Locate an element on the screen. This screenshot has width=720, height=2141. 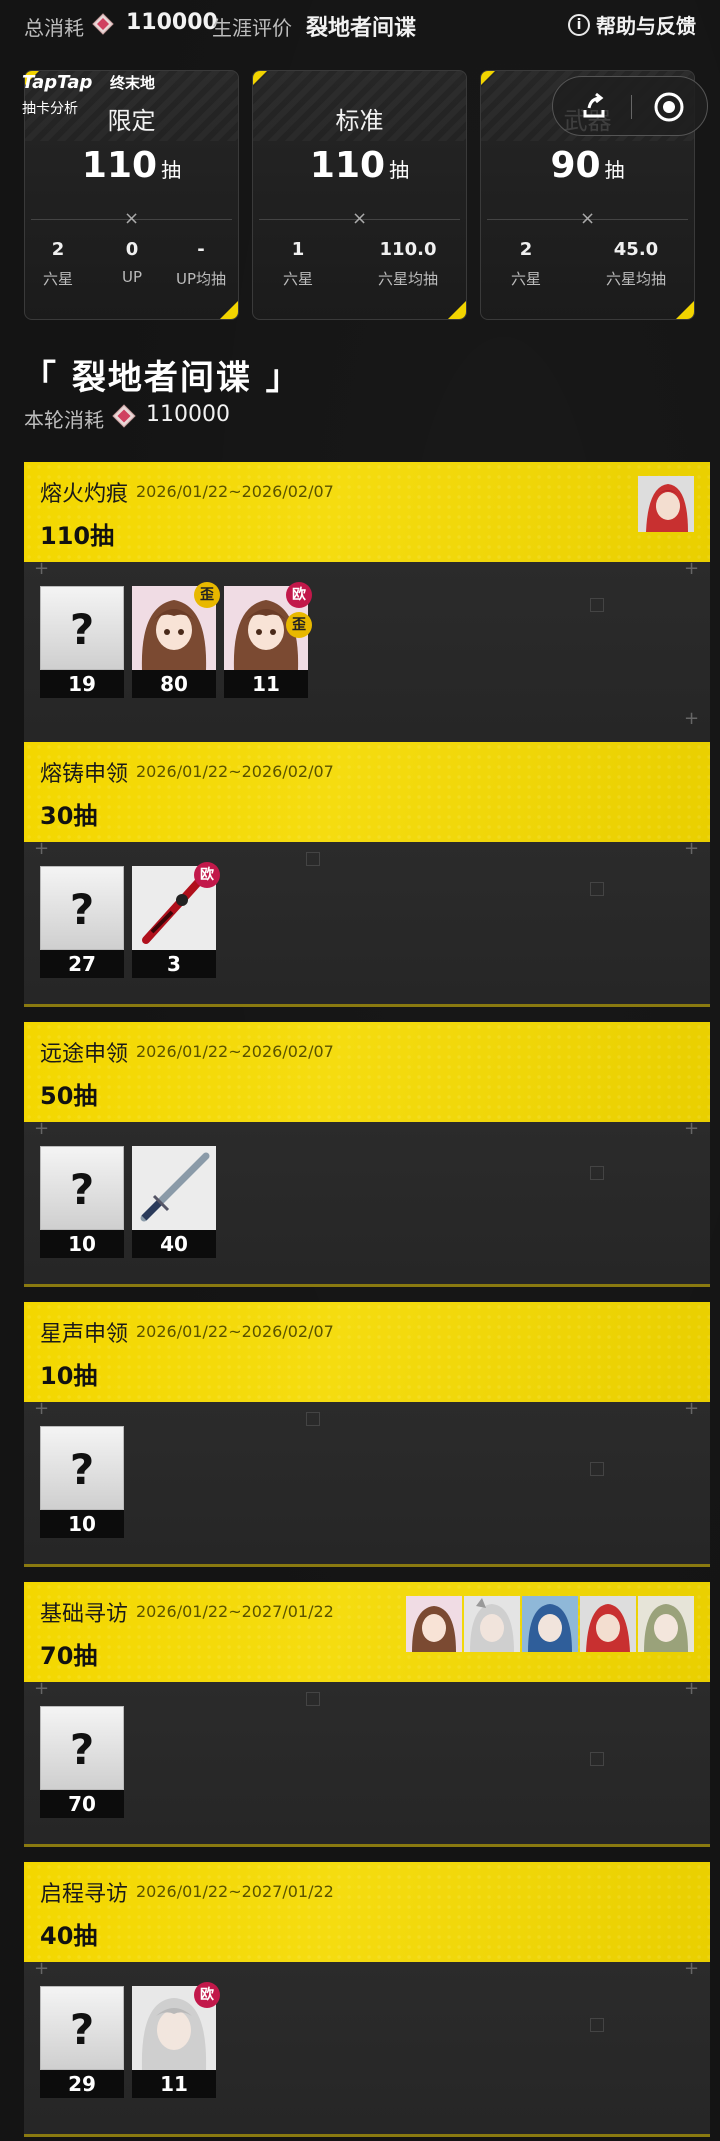
taptap-logo: TapTap is located at coordinates (57, 82).